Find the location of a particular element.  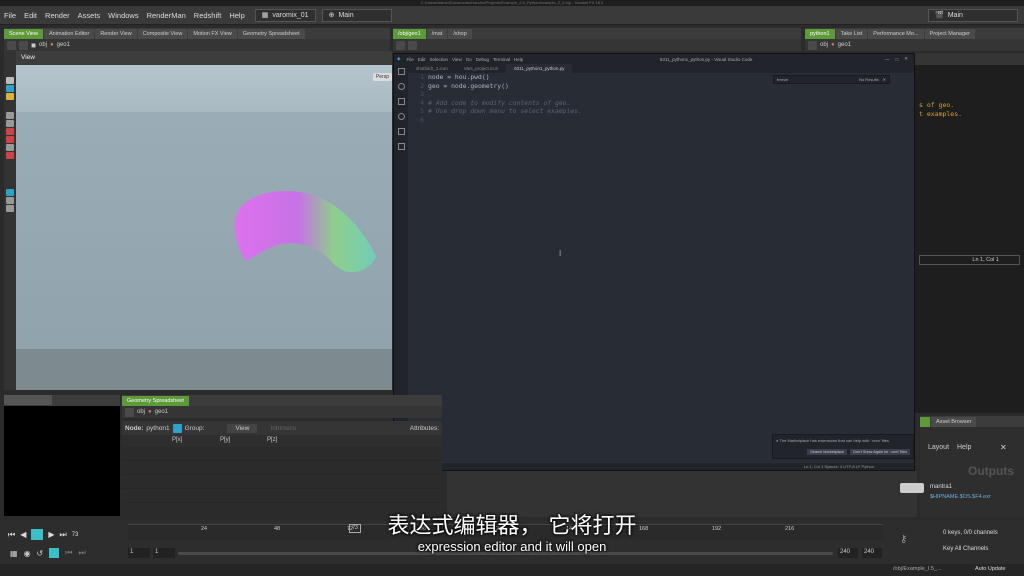

persp-menu: Persp is located at coordinates (382, 77).